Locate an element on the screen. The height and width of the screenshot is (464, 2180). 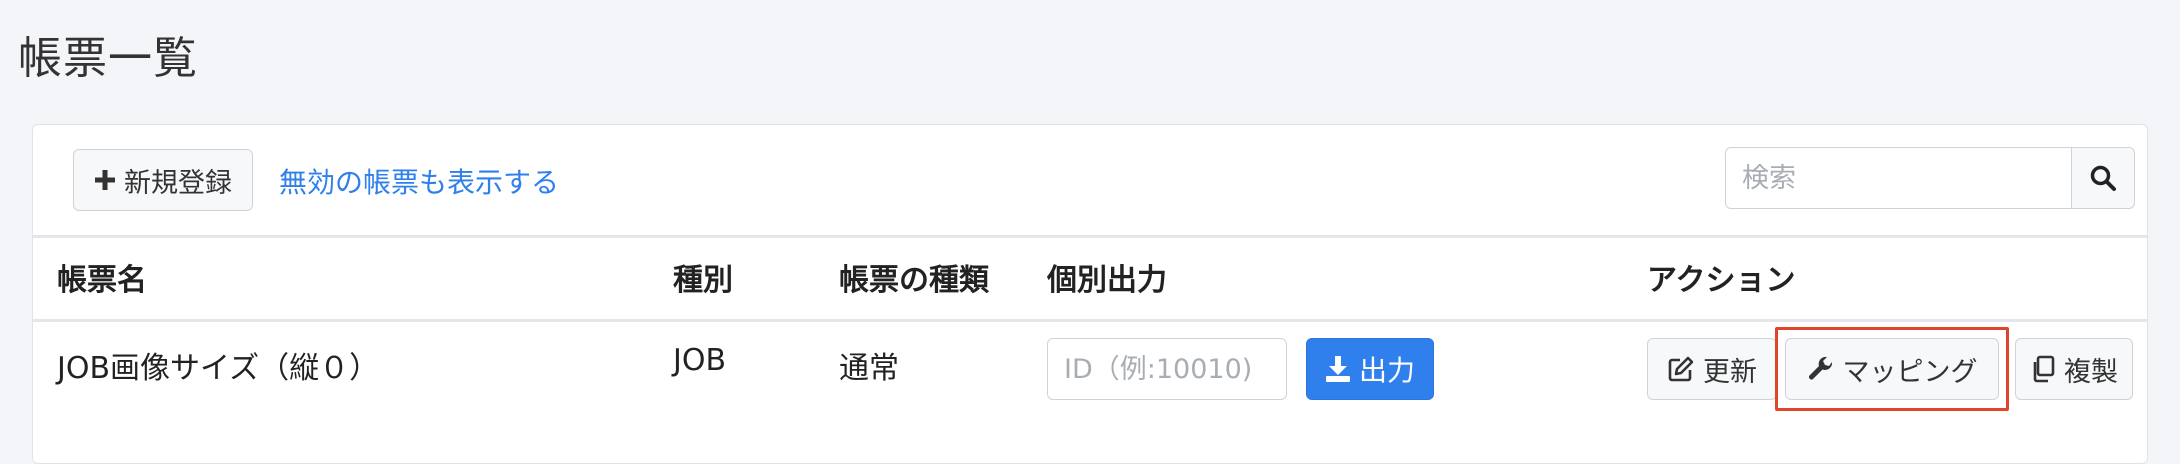
column-header-type: 種別 is located at coordinates (703, 280).